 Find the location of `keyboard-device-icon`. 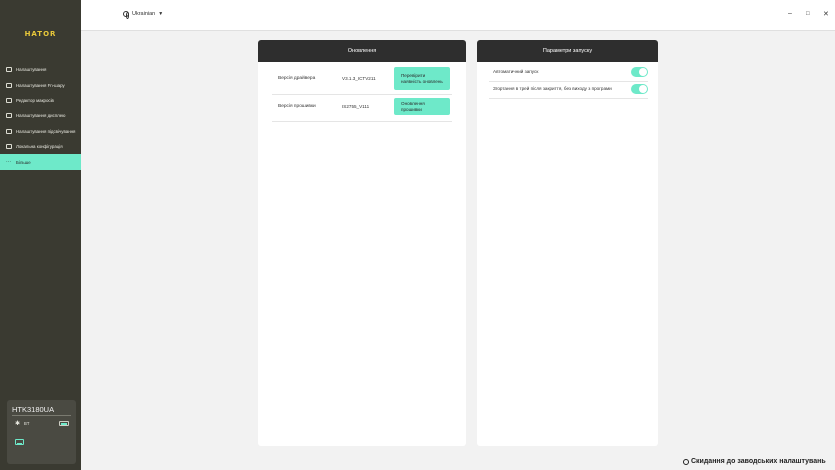

keyboard-device-icon is located at coordinates (19, 442).